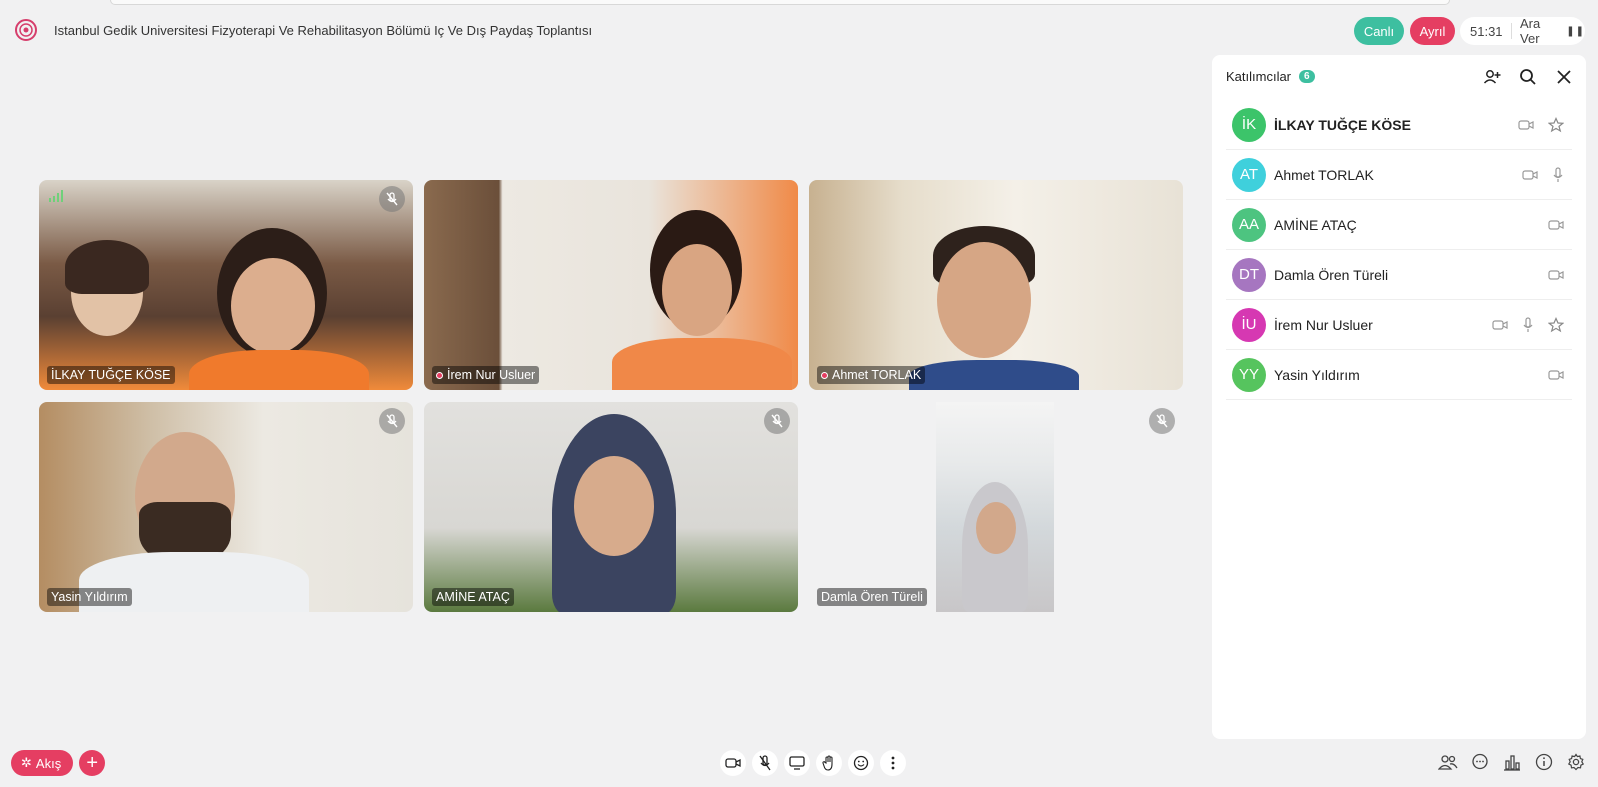 This screenshot has width=1598, height=787. What do you see at coordinates (26, 762) in the screenshot?
I see `sparkle-icon: ✲` at bounding box center [26, 762].